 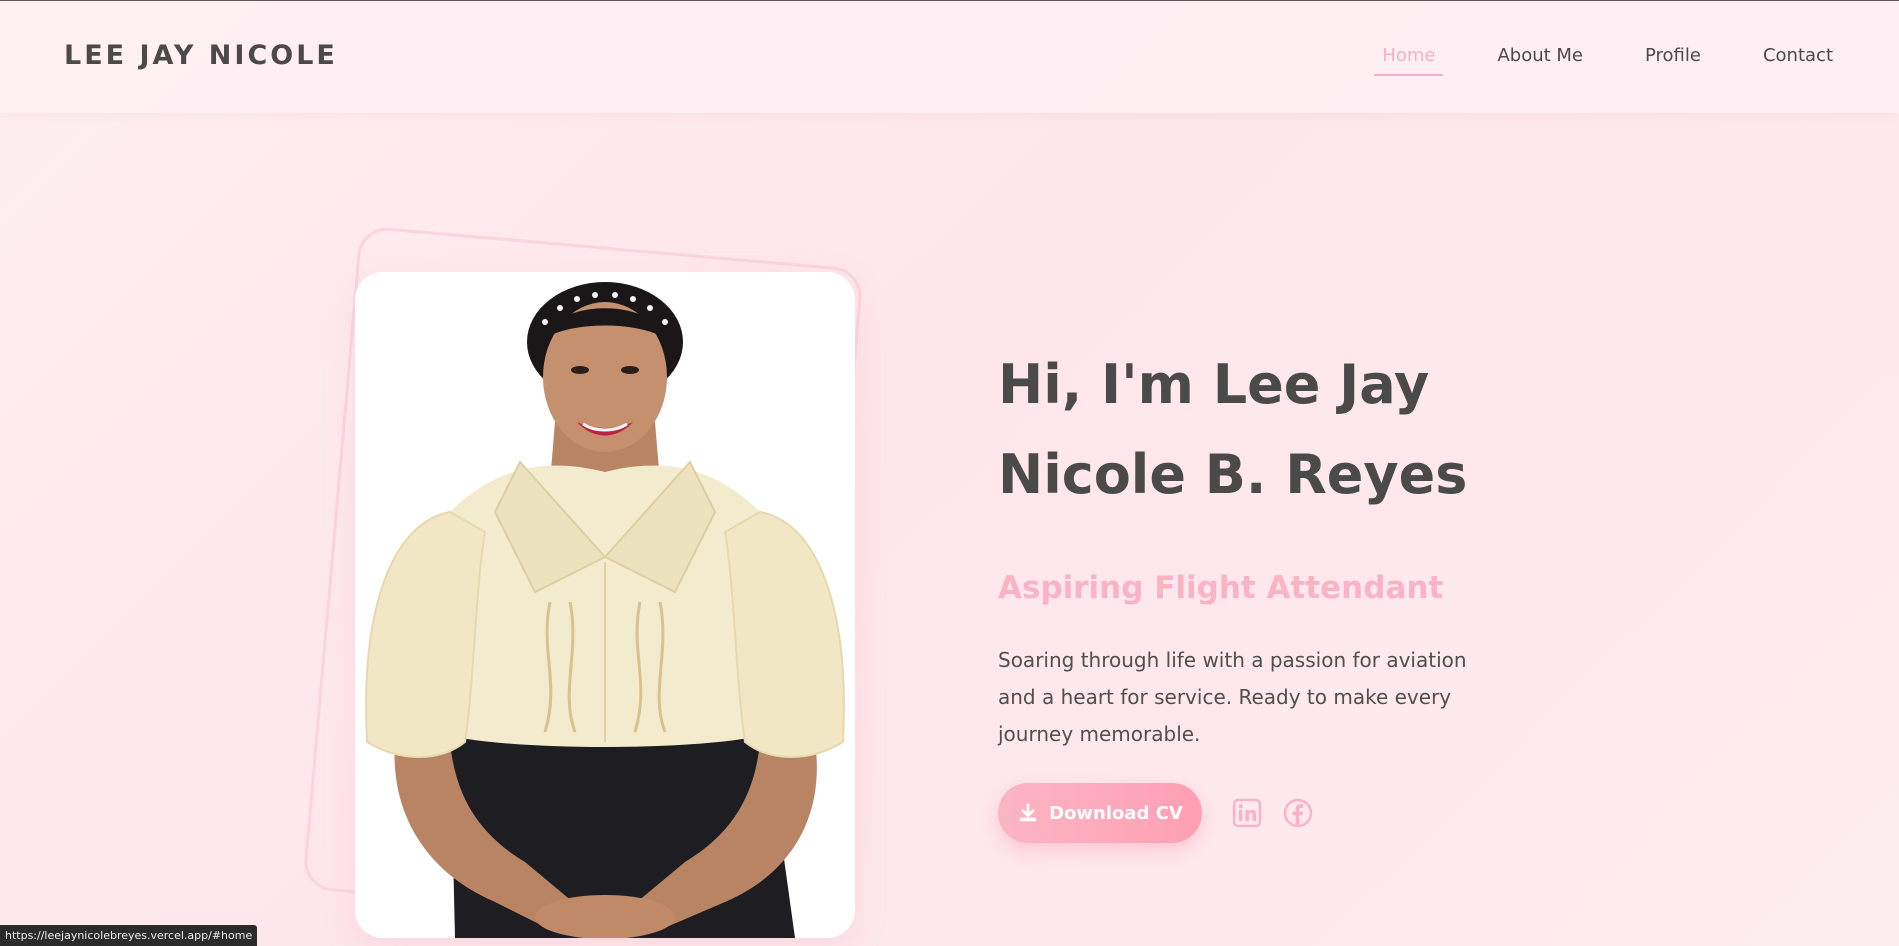 I want to click on hero-title-line2: Nicole B. Reyes, so click(x=1233, y=474).